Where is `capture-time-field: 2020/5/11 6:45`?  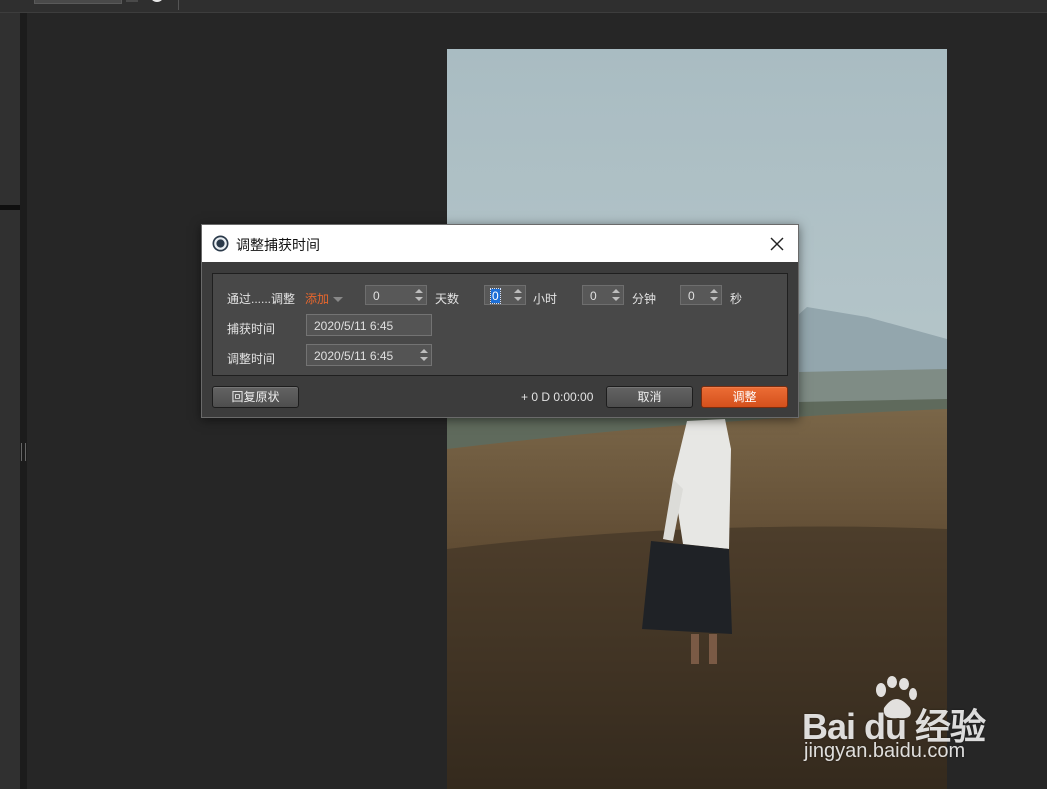 capture-time-field: 2020/5/11 6:45 is located at coordinates (369, 325).